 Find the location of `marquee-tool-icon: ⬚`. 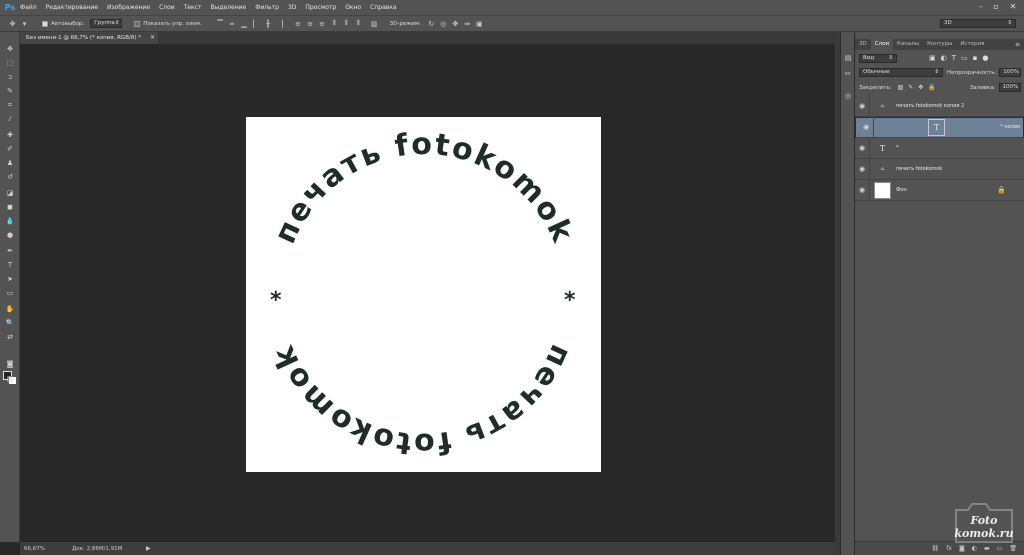

marquee-tool-icon: ⬚ is located at coordinates (10, 63).